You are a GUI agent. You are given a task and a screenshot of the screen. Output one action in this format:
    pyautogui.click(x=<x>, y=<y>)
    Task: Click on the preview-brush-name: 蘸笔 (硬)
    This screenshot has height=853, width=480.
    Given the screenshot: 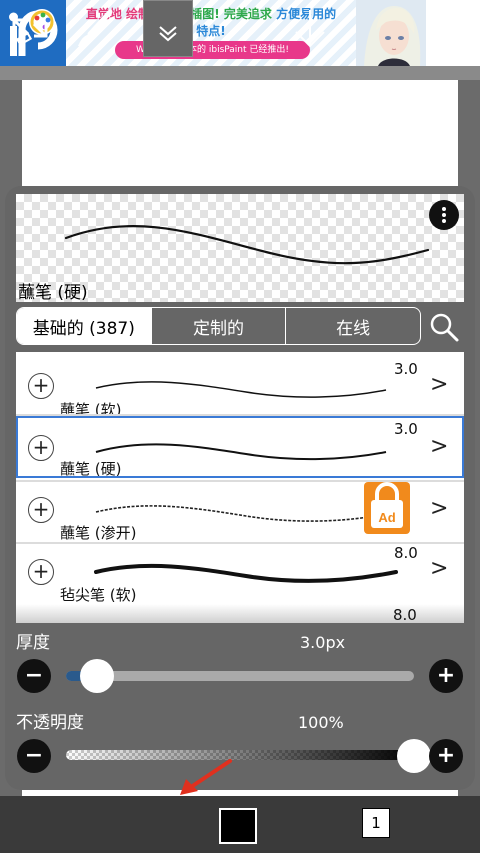 What is the action you would take?
    pyautogui.click(x=53, y=293)
    